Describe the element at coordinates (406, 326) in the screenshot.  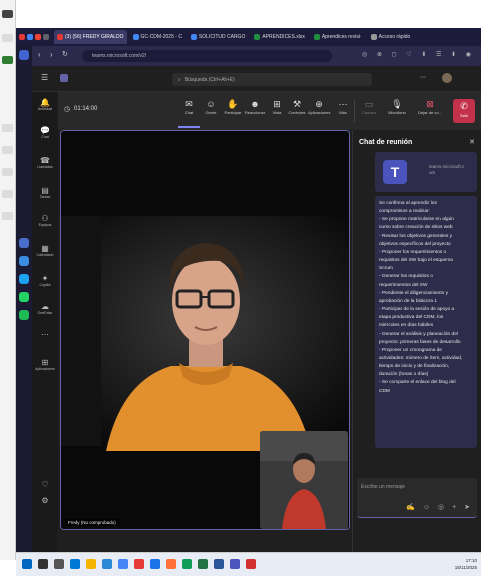
I see `chat-message-line: miércoles en días hábiles` at that location.